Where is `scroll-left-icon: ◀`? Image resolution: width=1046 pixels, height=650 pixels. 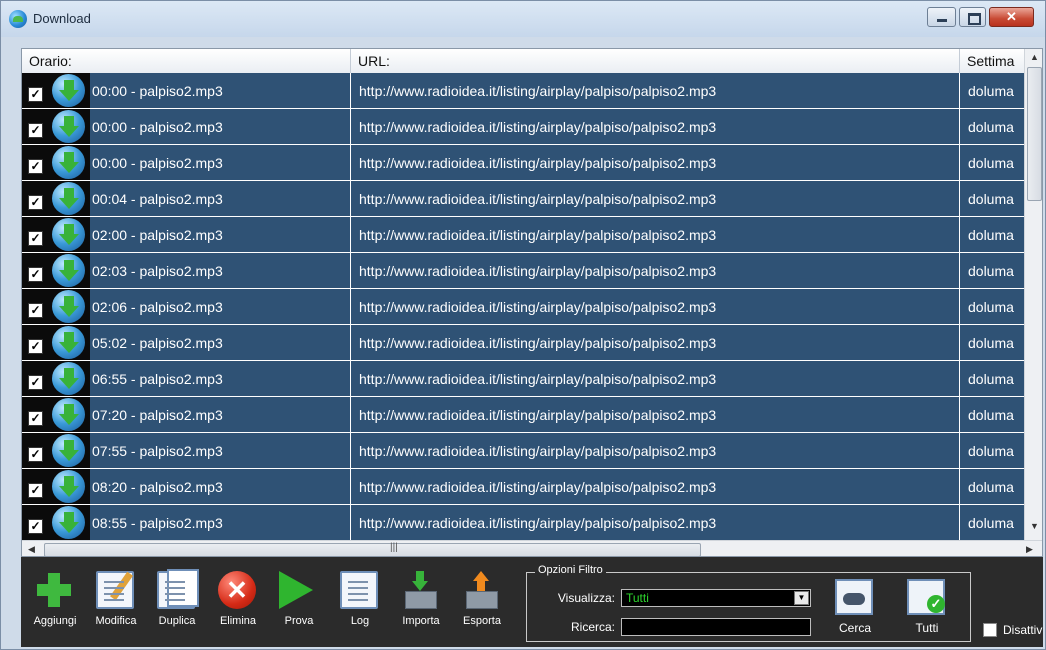
scroll-left-icon: ◀ is located at coordinates (31, 549).